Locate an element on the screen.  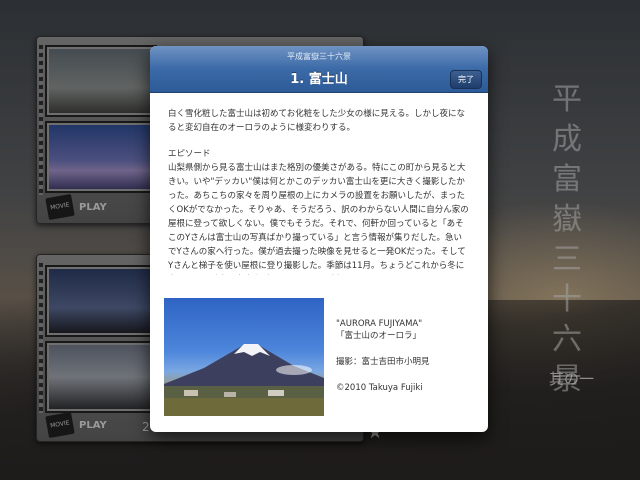
copyright: ©2010 Takuya Fujiki is located at coordinates (379, 388).